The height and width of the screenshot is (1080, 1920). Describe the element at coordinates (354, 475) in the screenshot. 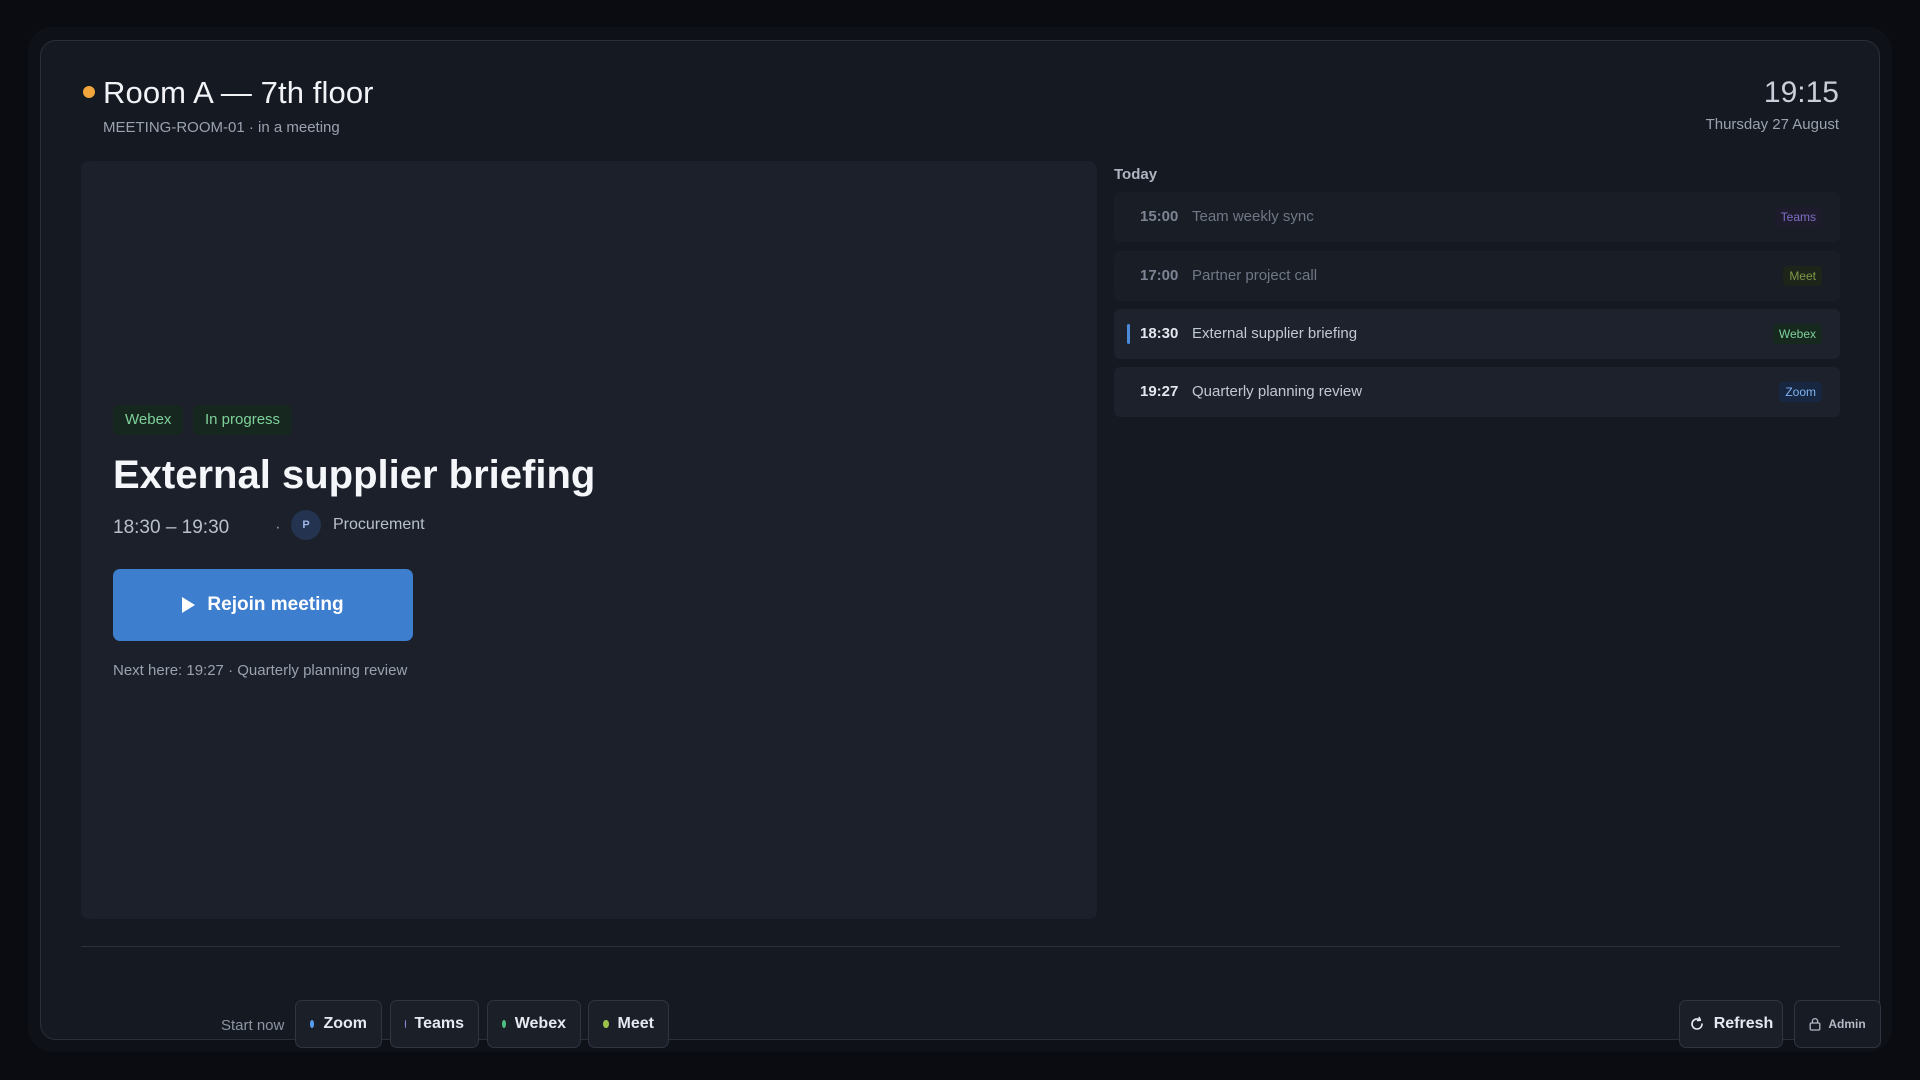

I see `meeting-title: External supplier briefing` at that location.